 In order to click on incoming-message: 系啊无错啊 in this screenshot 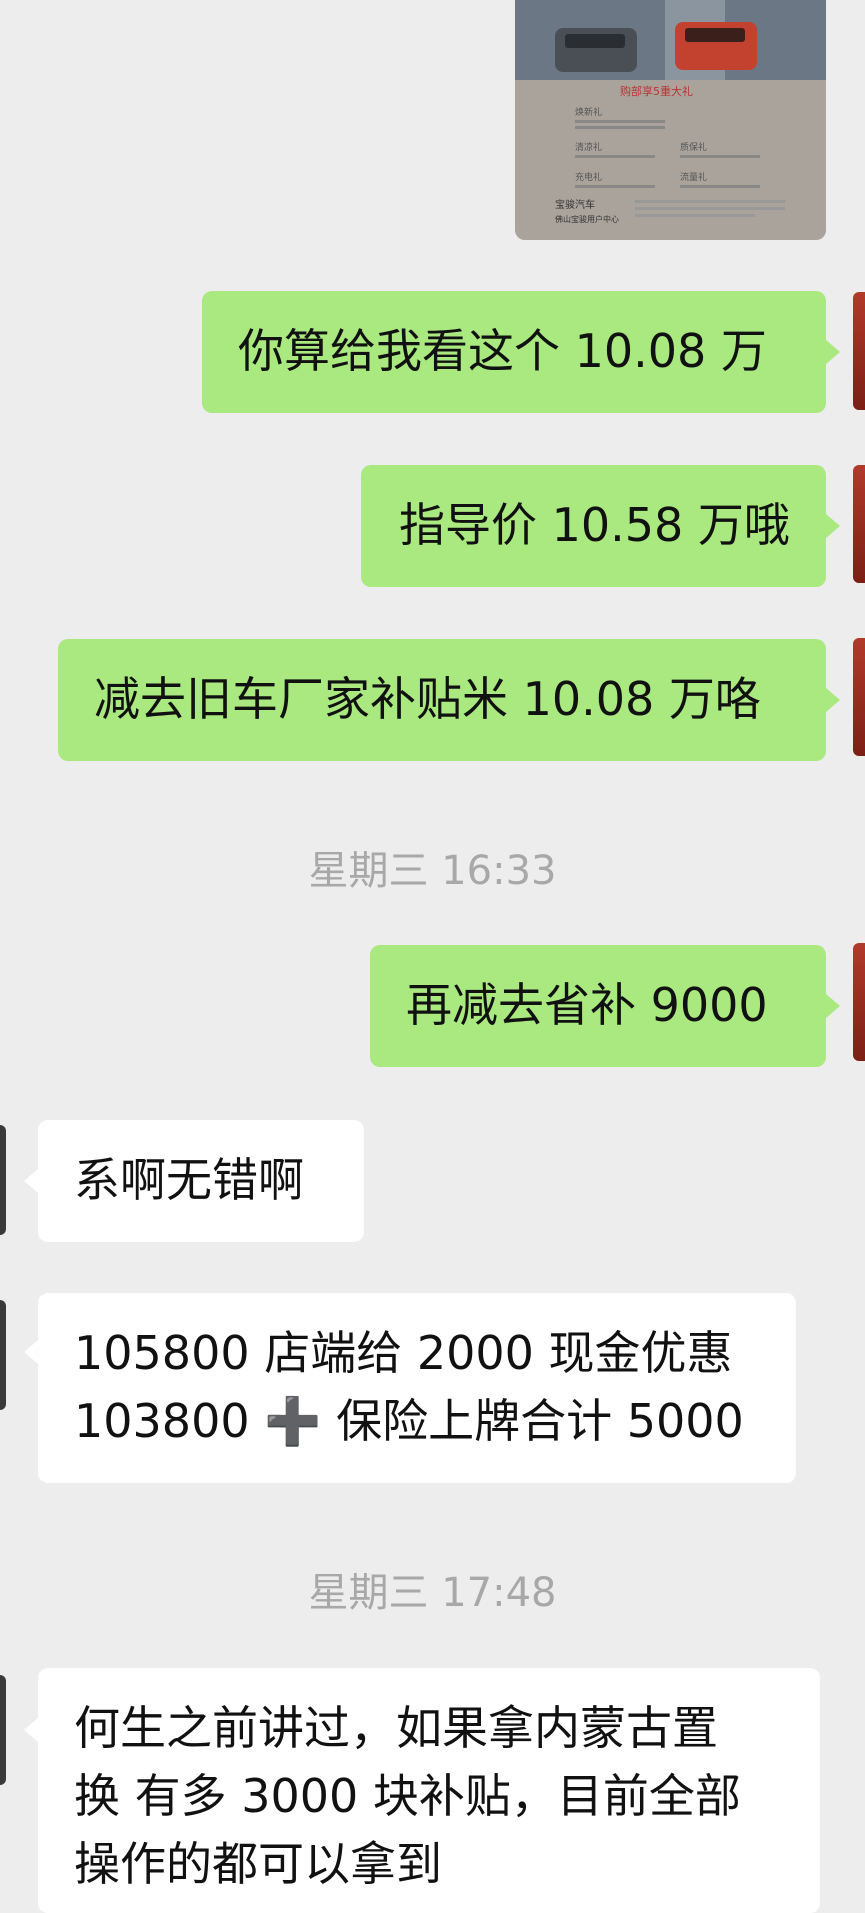, I will do `click(201, 1181)`.